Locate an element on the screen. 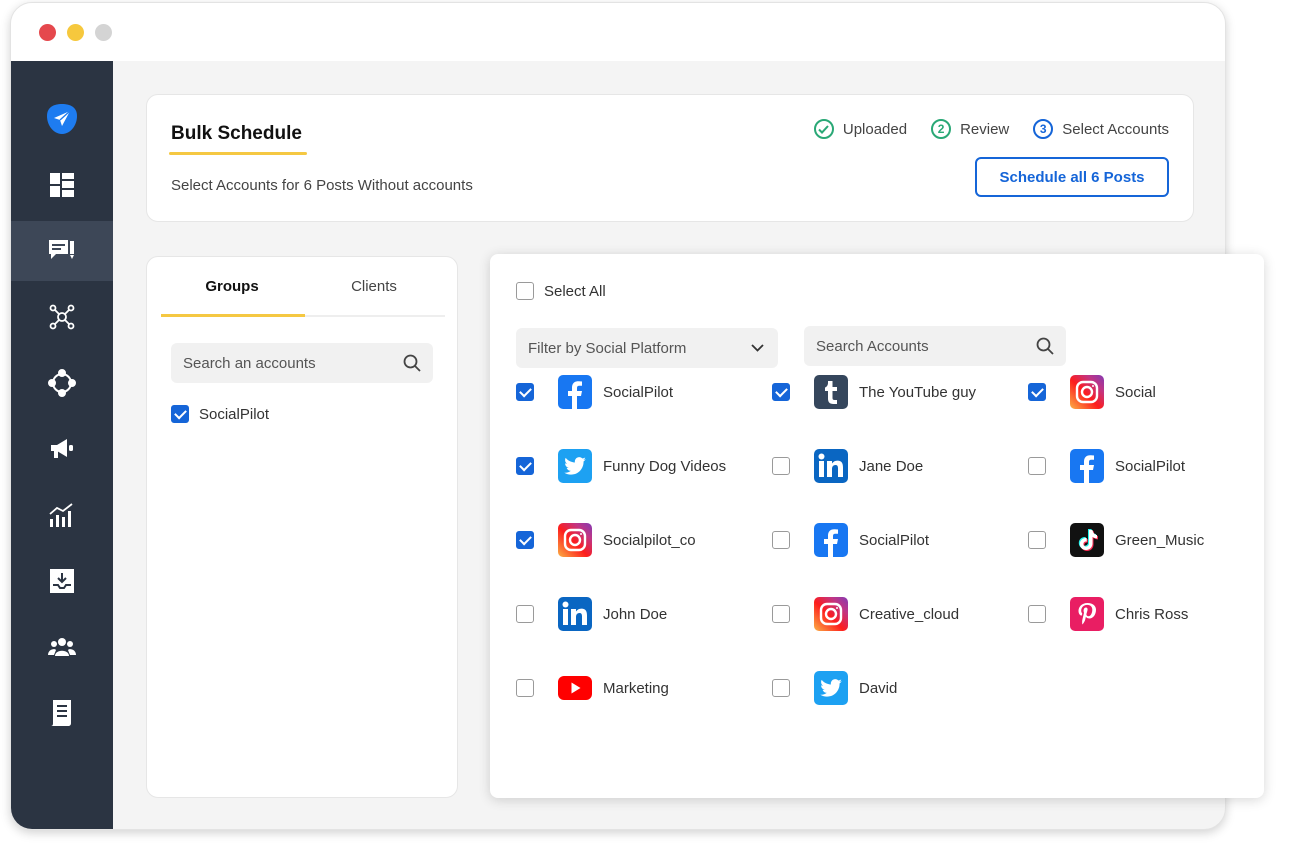  sidebar-item-team is located at coordinates (62, 647).